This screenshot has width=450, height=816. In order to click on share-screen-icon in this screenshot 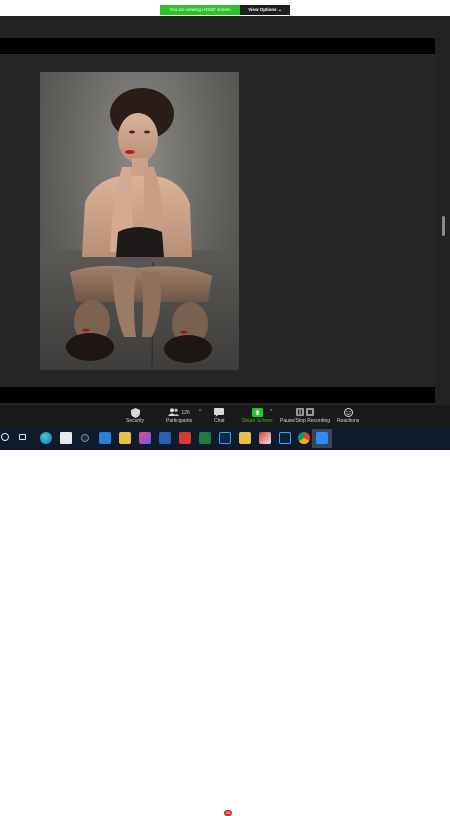, I will do `click(257, 412)`.